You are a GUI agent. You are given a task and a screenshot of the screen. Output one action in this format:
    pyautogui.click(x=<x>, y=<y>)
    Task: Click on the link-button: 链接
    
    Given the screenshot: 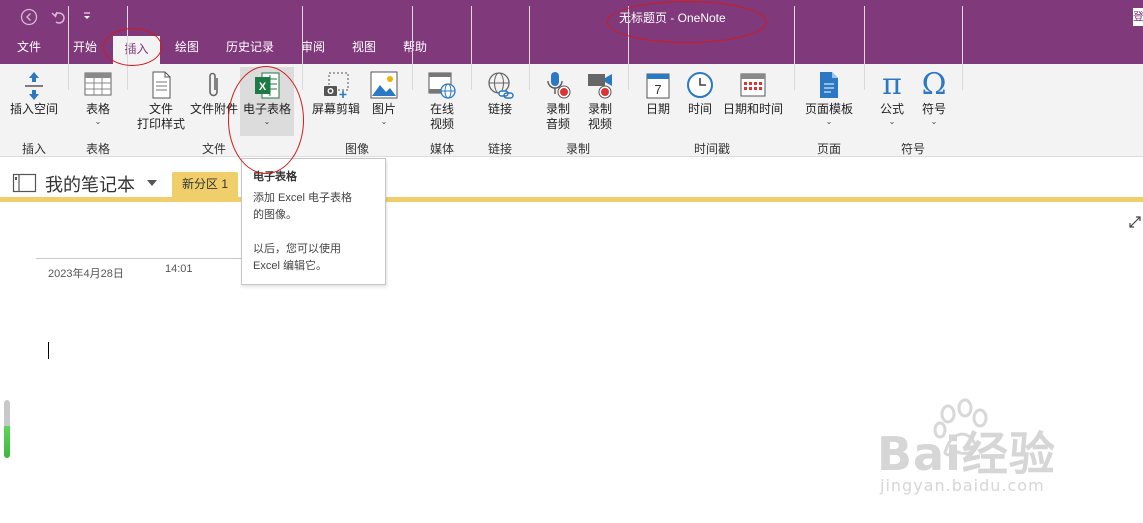 What is the action you would take?
    pyautogui.click(x=500, y=93)
    